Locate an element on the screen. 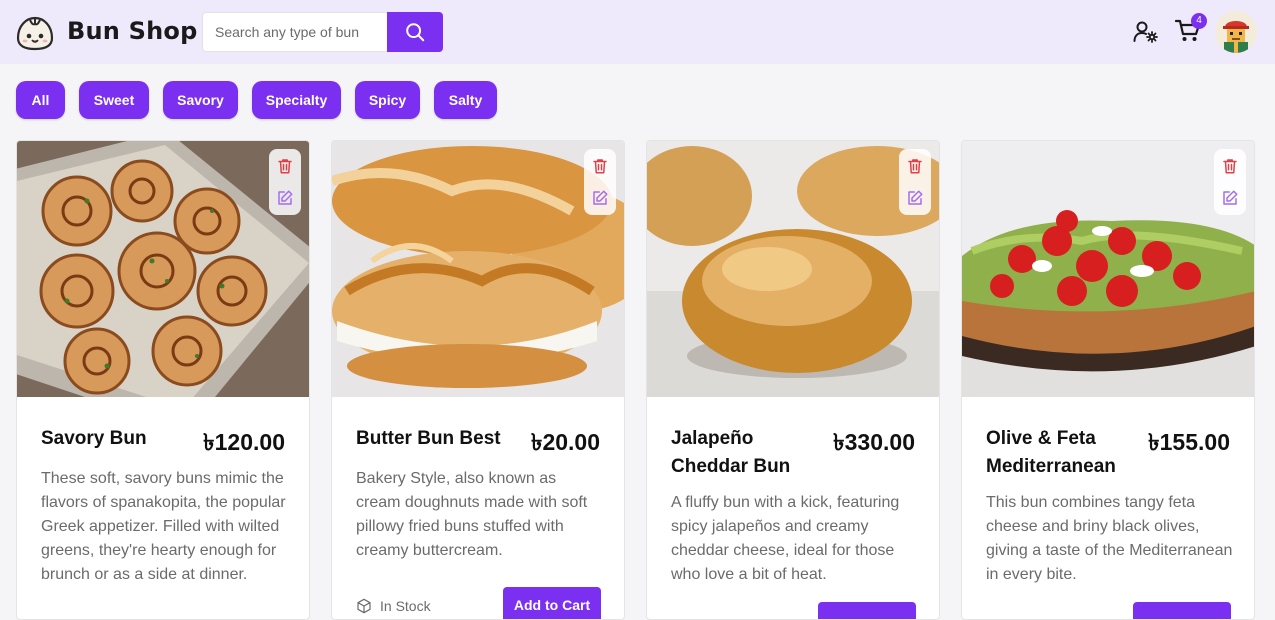 This screenshot has width=1275, height=620. product-price: ৳330.00 is located at coordinates (874, 443).